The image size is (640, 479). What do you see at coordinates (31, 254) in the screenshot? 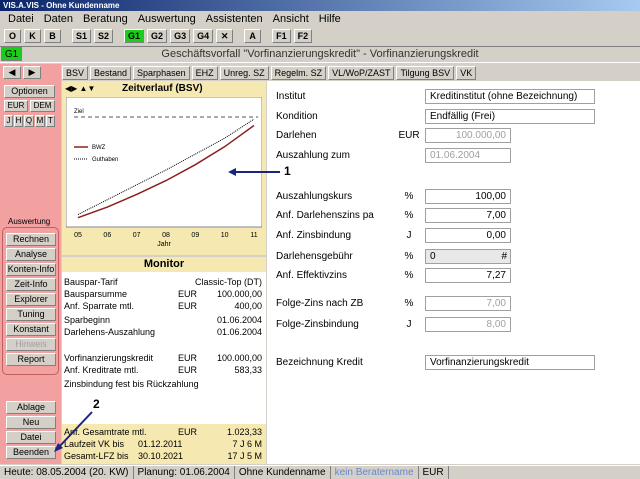
I see `analyse-button: Analyse` at bounding box center [31, 254].